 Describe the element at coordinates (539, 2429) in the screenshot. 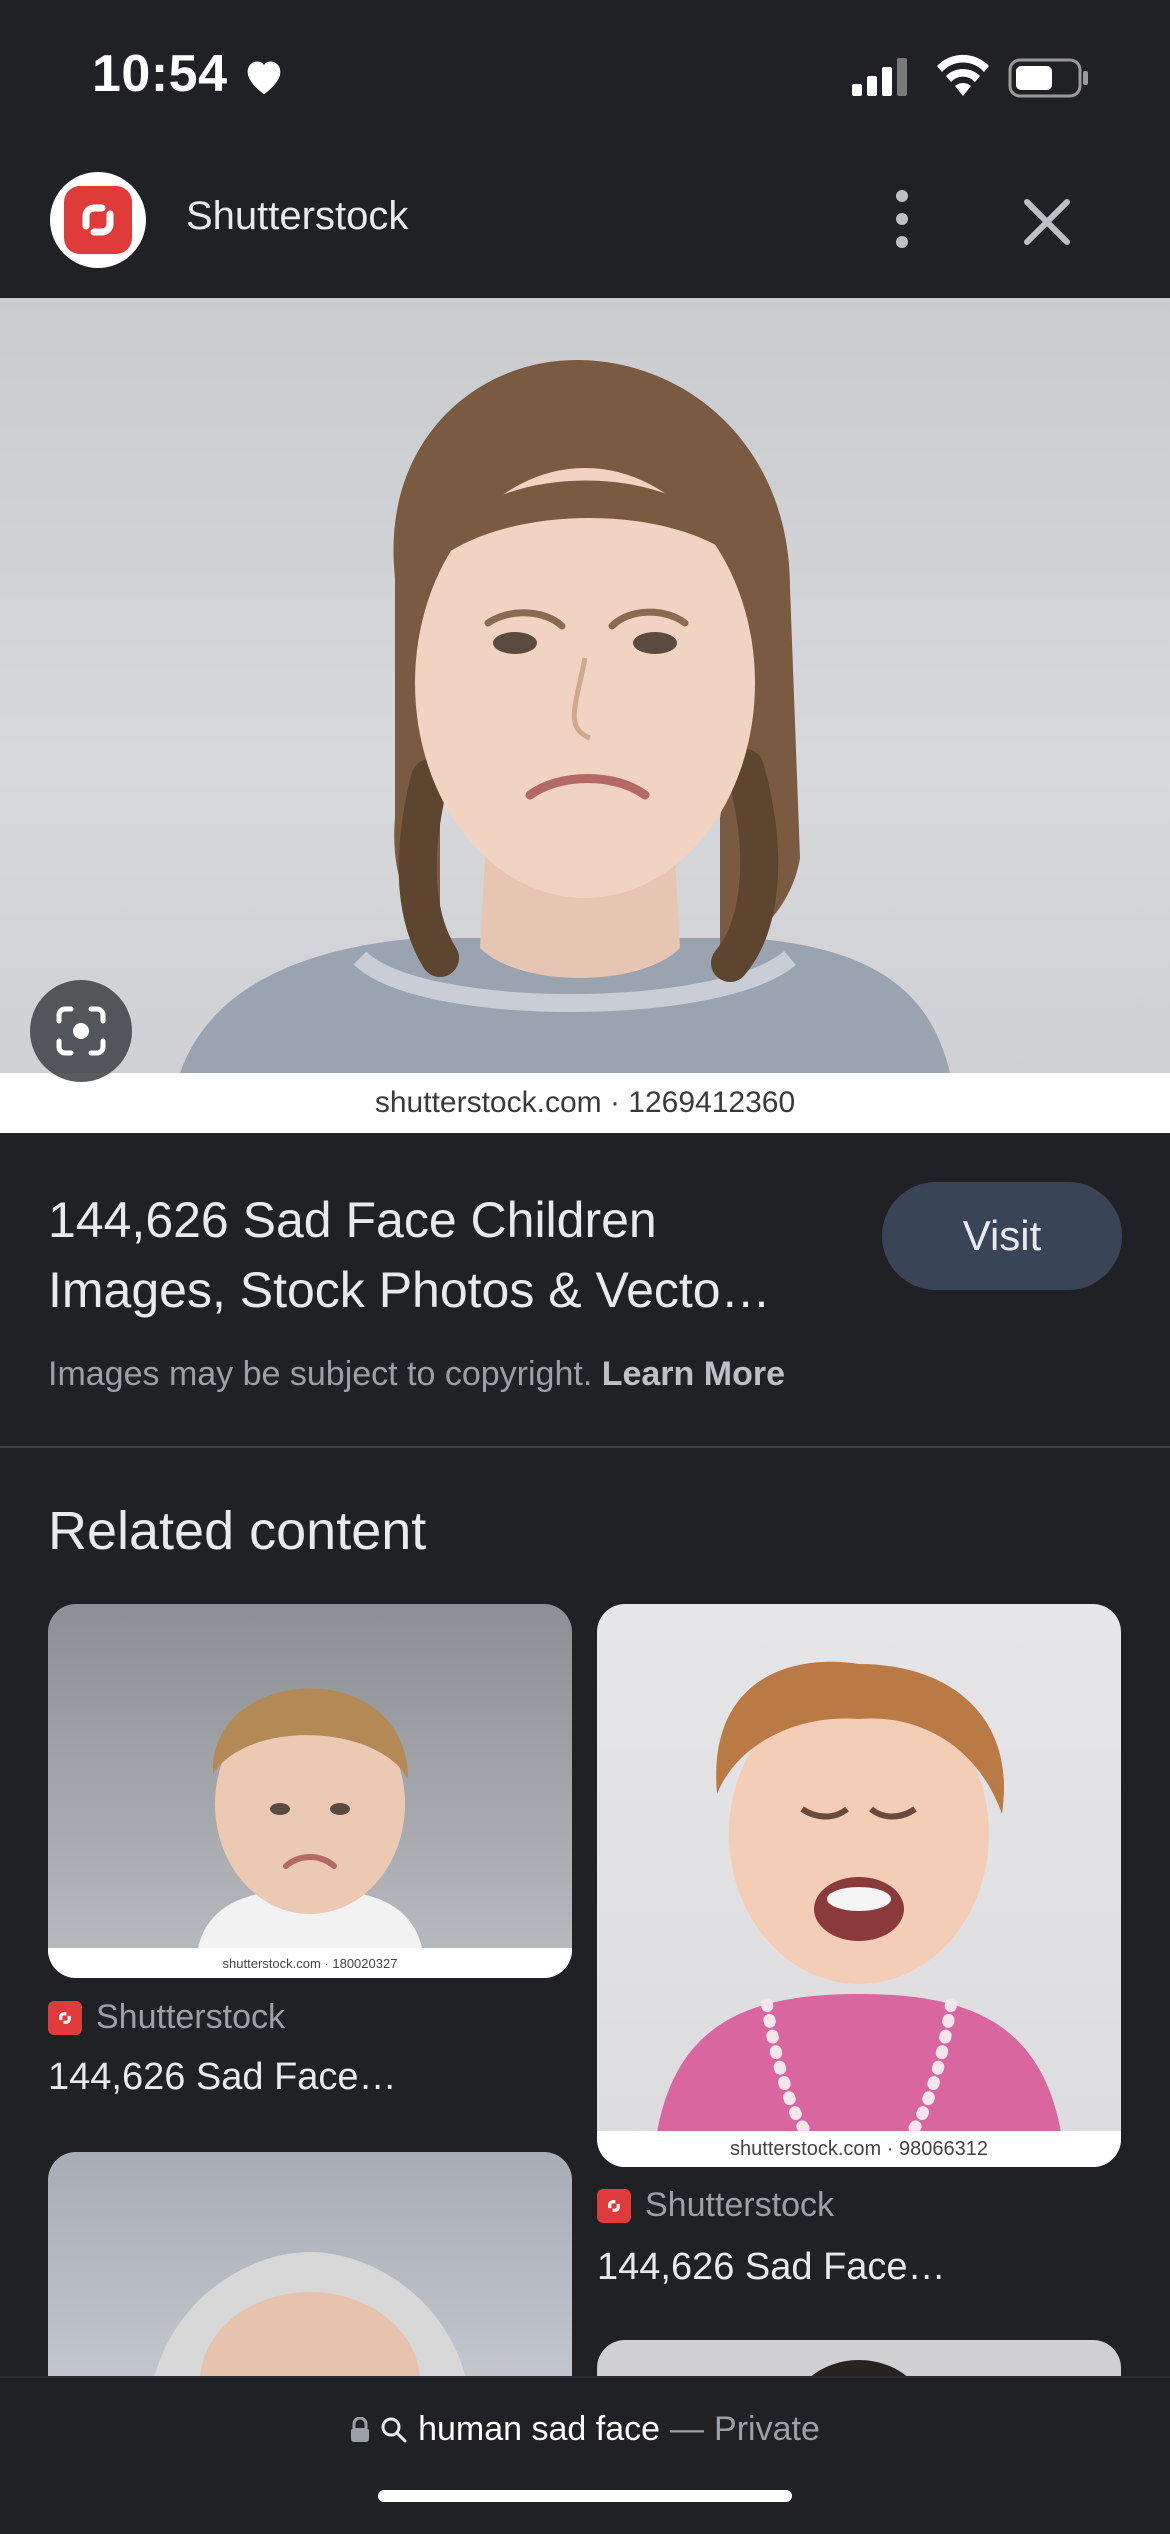

I see `search-query: human sad face` at that location.